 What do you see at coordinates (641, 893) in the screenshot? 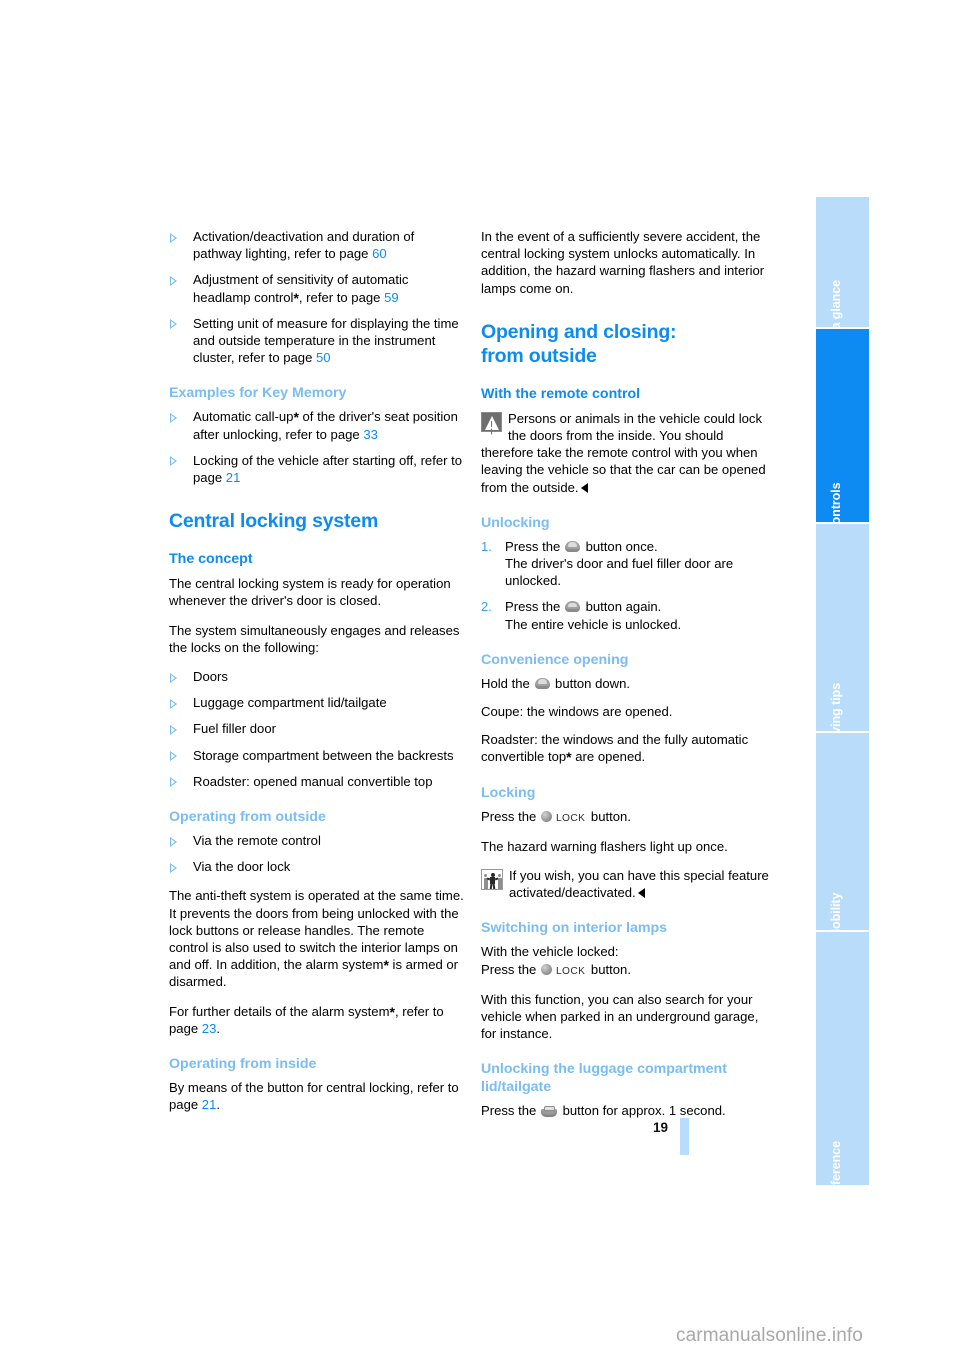
I see `notice-end-marker` at bounding box center [641, 893].